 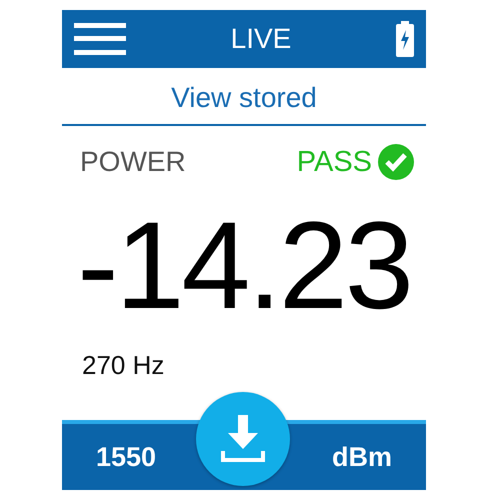 I want to click on frequency-text: 270 Hz, so click(x=124, y=366).